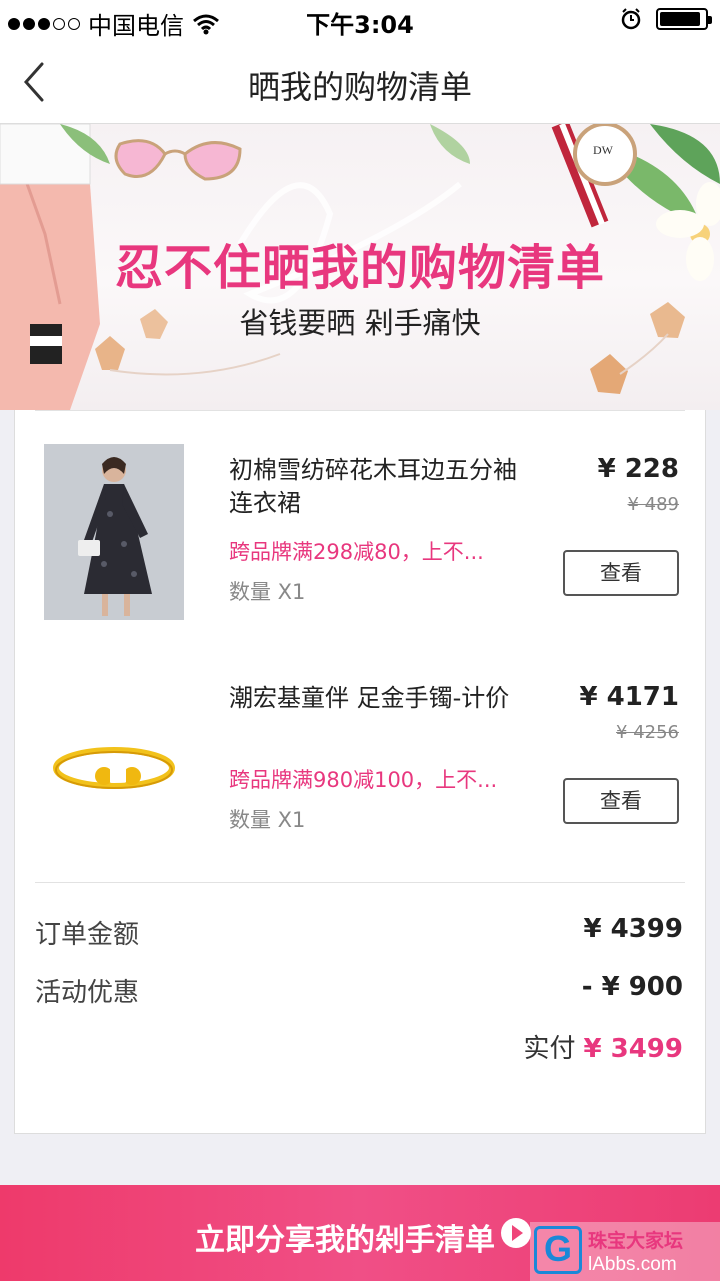 The width and height of the screenshot is (720, 1281). I want to click on paid-value: ¥ 3499, so click(633, 1049).